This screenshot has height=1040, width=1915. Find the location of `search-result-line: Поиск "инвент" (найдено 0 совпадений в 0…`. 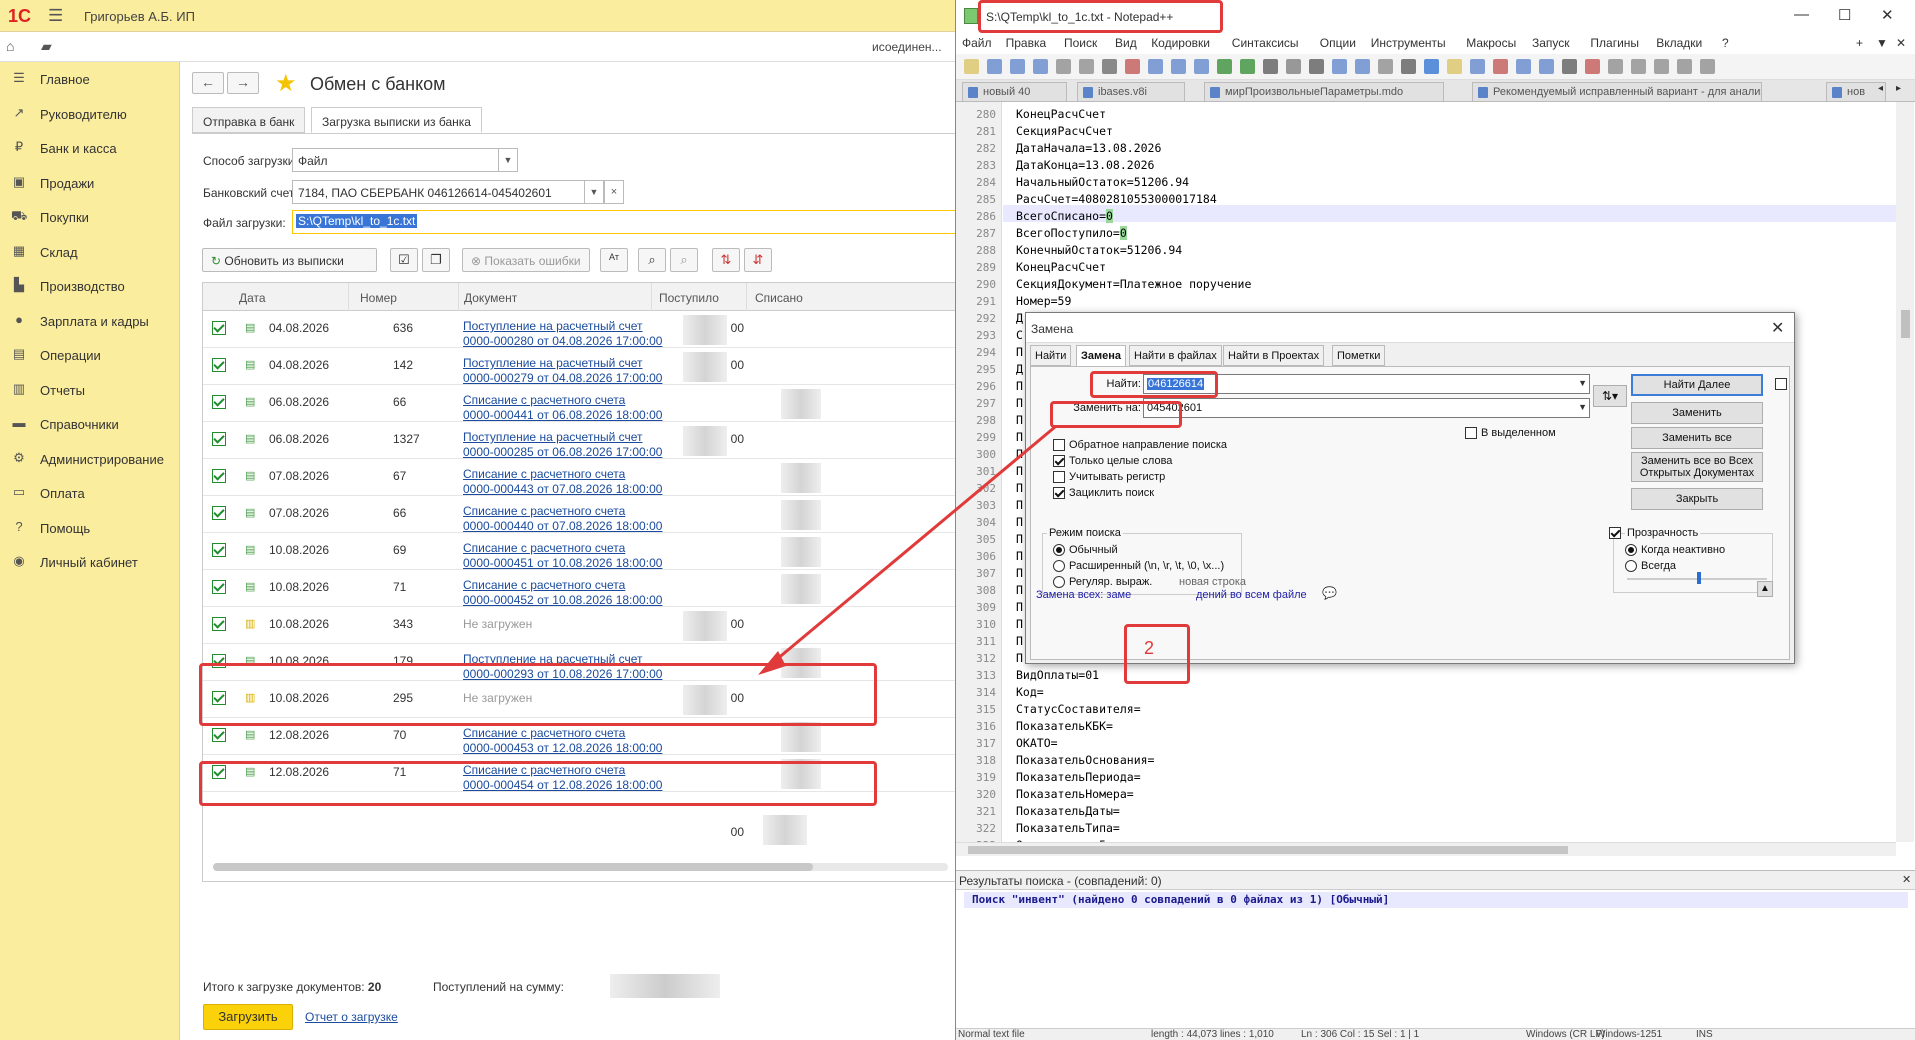

search-result-line: Поиск "инвент" (найдено 0 совпадений в 0… is located at coordinates (1436, 900).